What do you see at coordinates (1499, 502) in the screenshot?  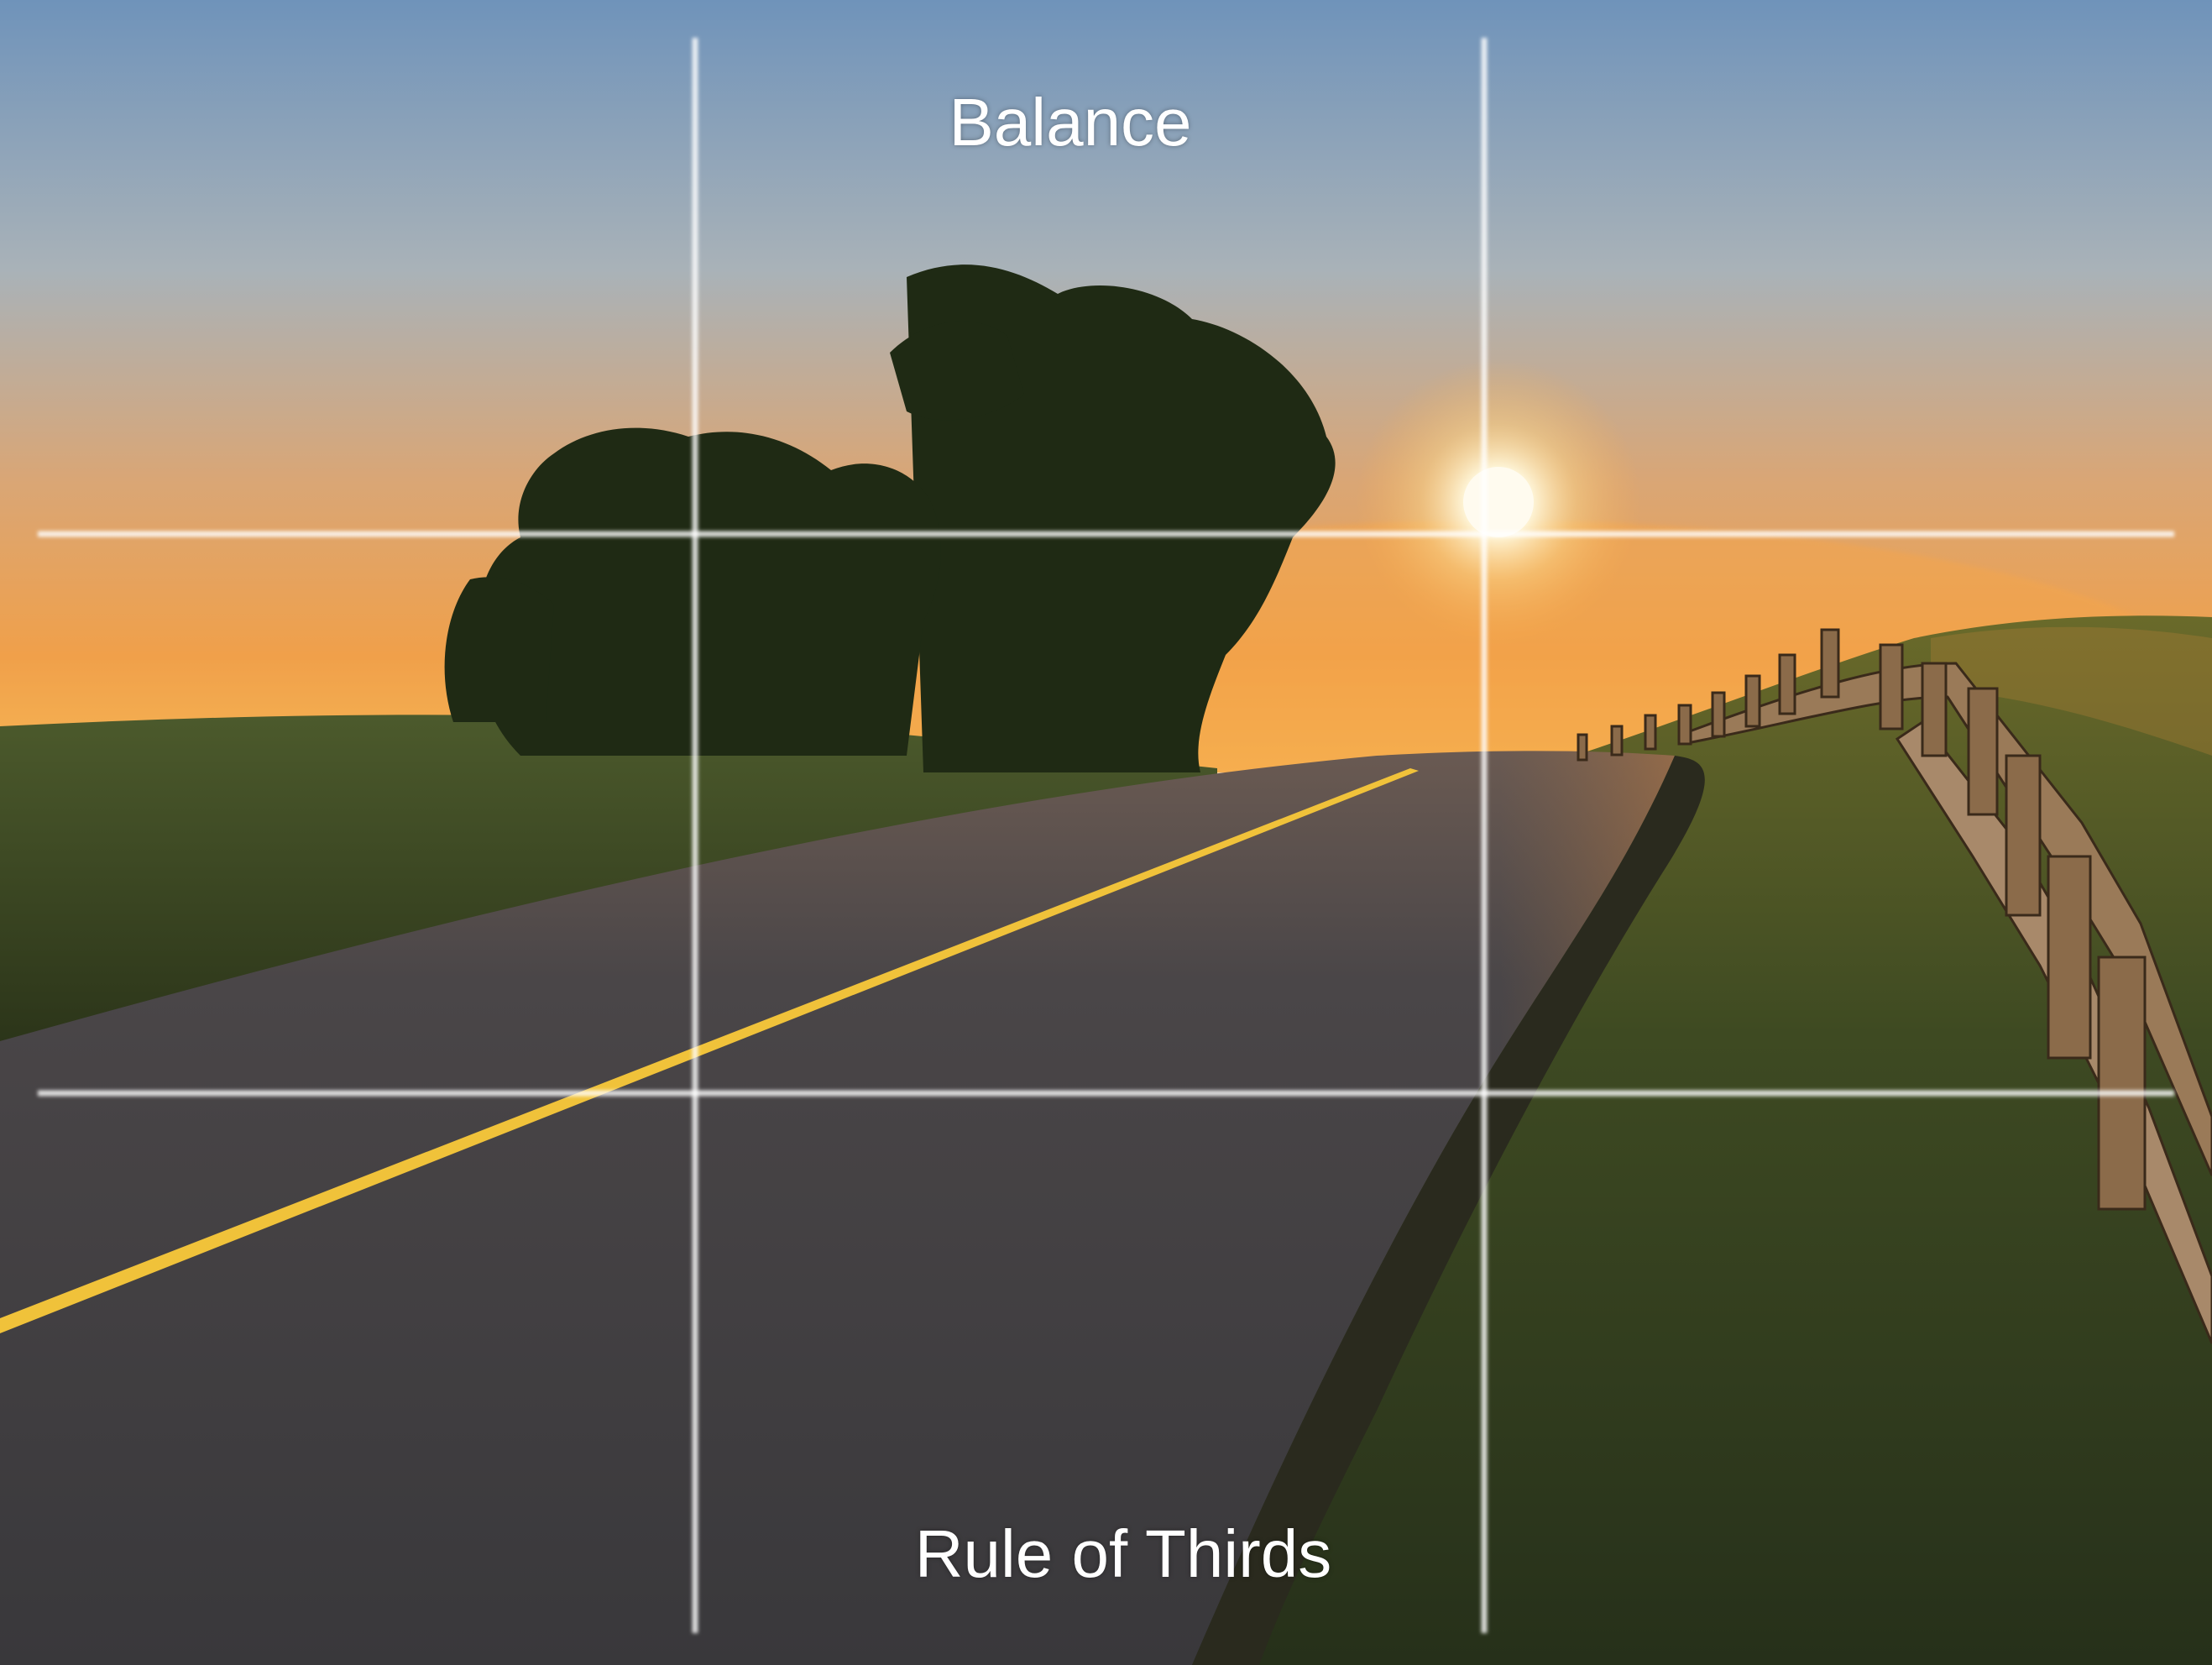 I see `sun-core` at bounding box center [1499, 502].